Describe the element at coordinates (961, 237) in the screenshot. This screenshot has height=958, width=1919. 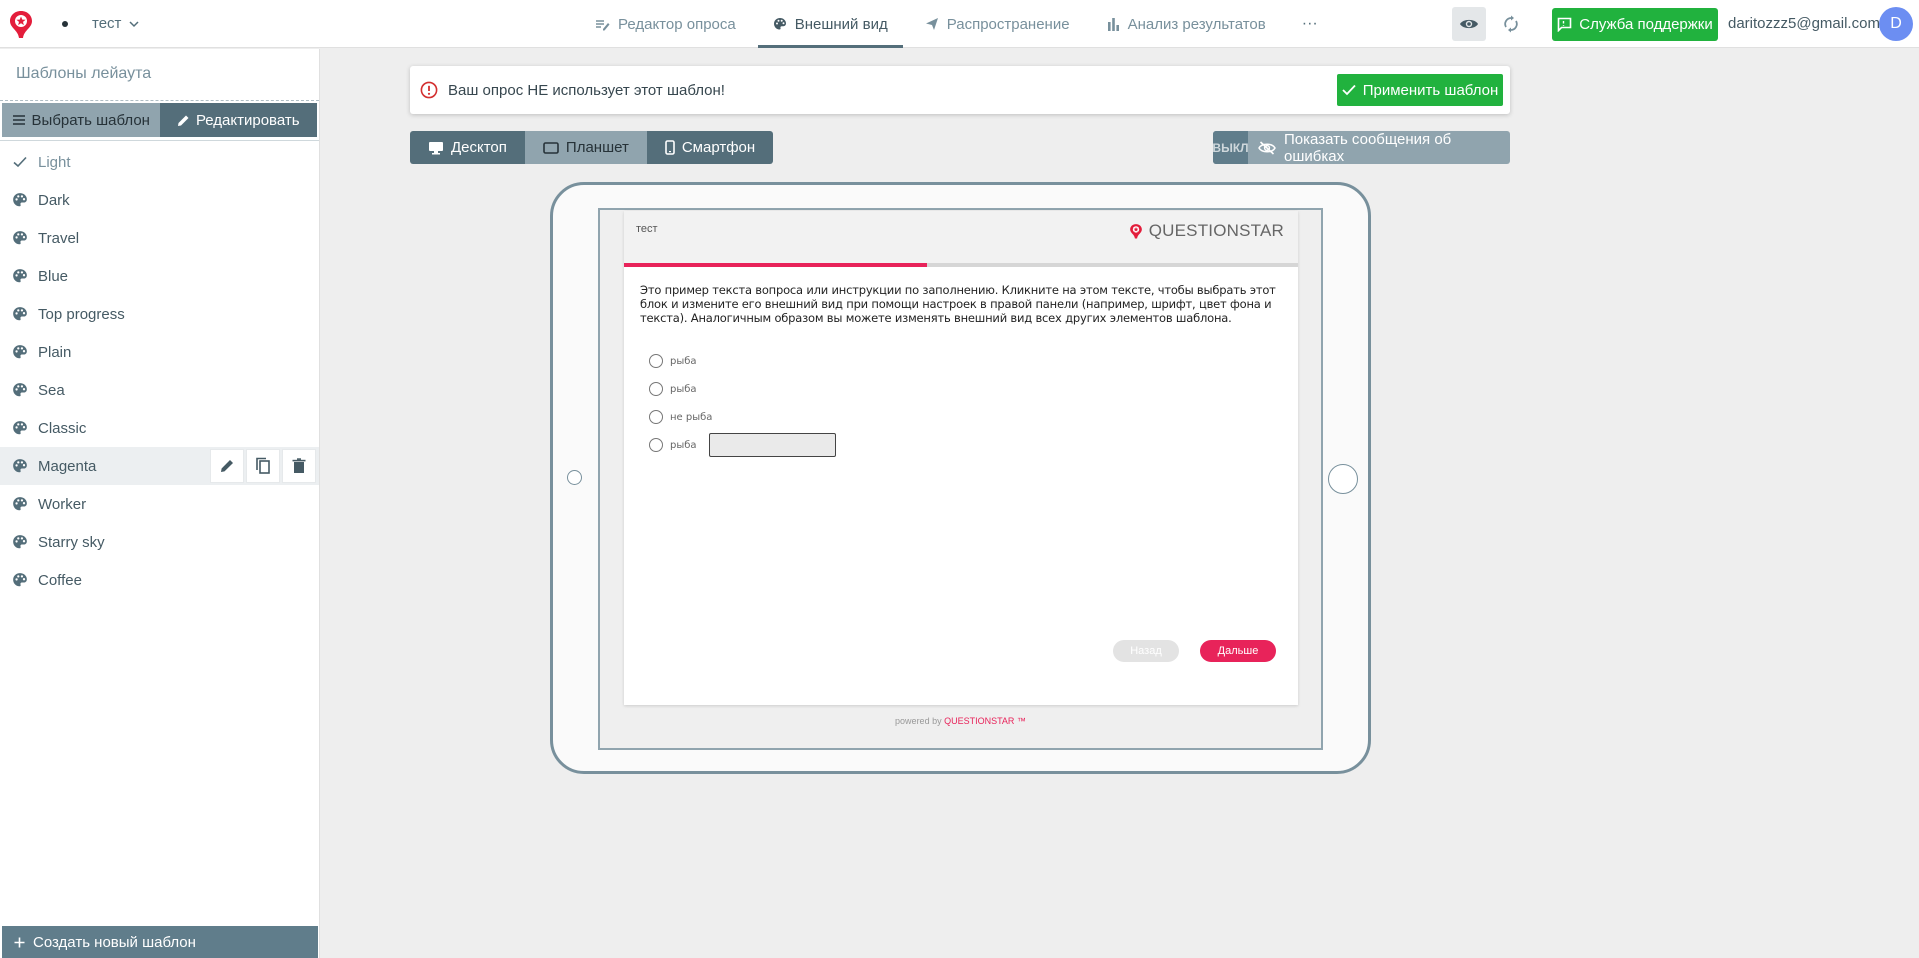
I see `survey-header: тест QUESTIONSTAR` at that location.